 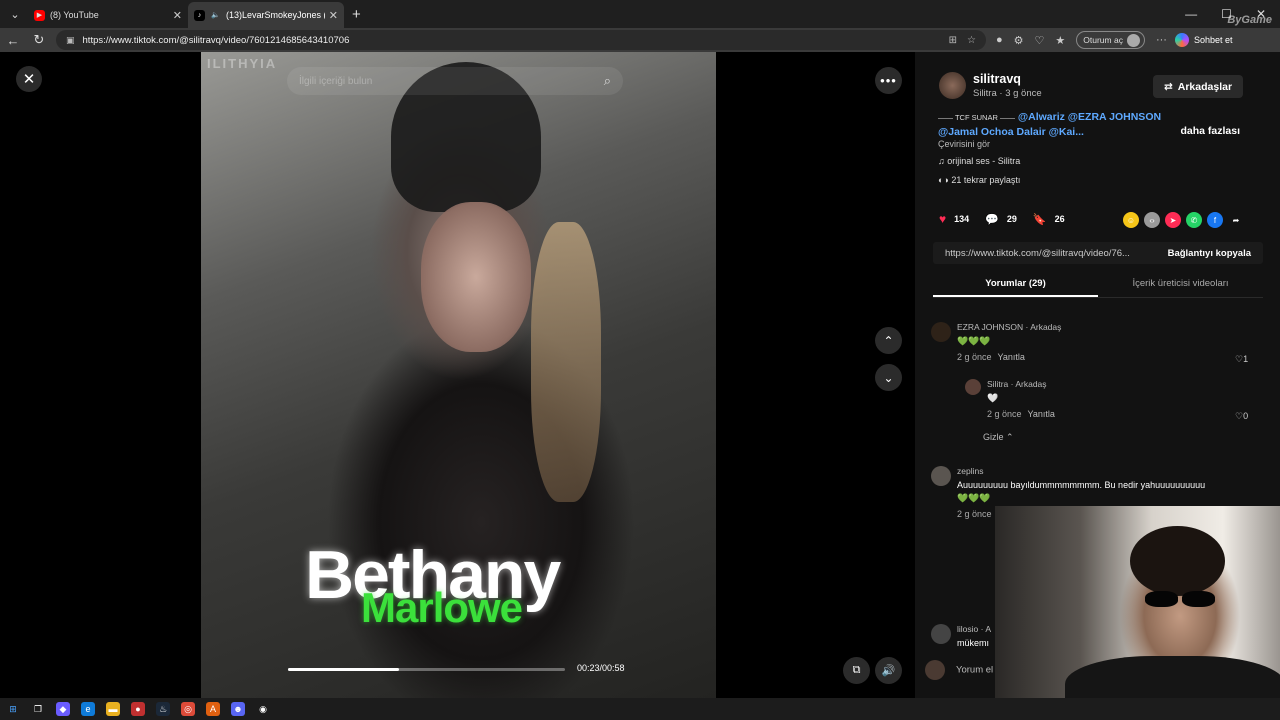 What do you see at coordinates (1180, 599) in the screenshot?
I see `webcam-sunglasses` at bounding box center [1180, 599].